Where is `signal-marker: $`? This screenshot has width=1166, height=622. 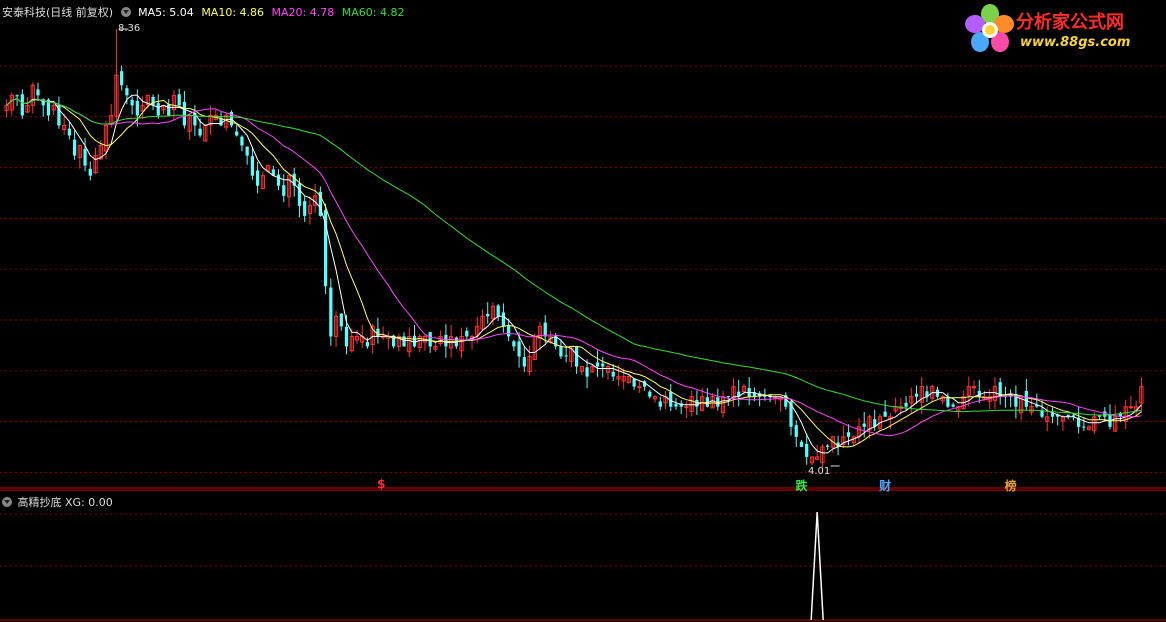 signal-marker: $ is located at coordinates (381, 484).